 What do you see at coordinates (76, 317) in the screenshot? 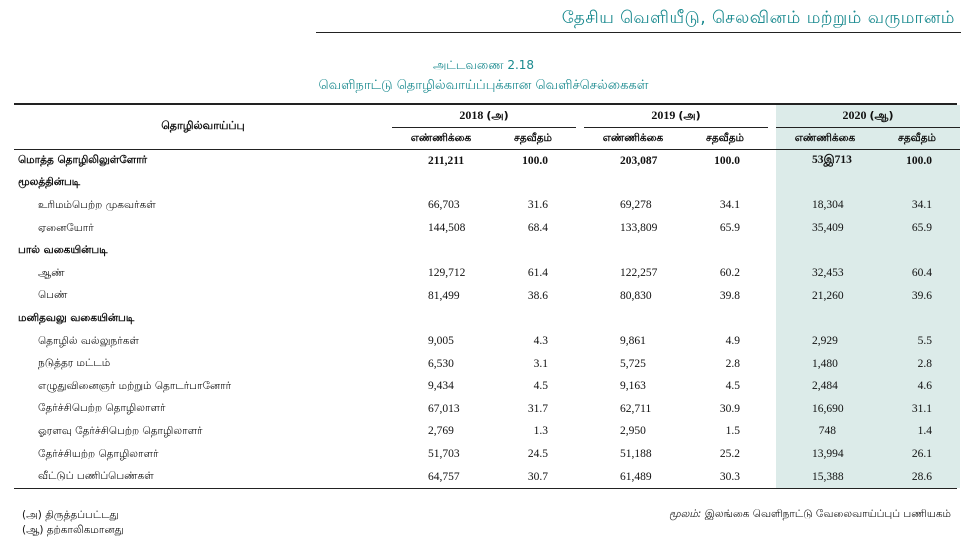
I see `section-label: மனிதவலு வகையின்படி` at bounding box center [76, 317].